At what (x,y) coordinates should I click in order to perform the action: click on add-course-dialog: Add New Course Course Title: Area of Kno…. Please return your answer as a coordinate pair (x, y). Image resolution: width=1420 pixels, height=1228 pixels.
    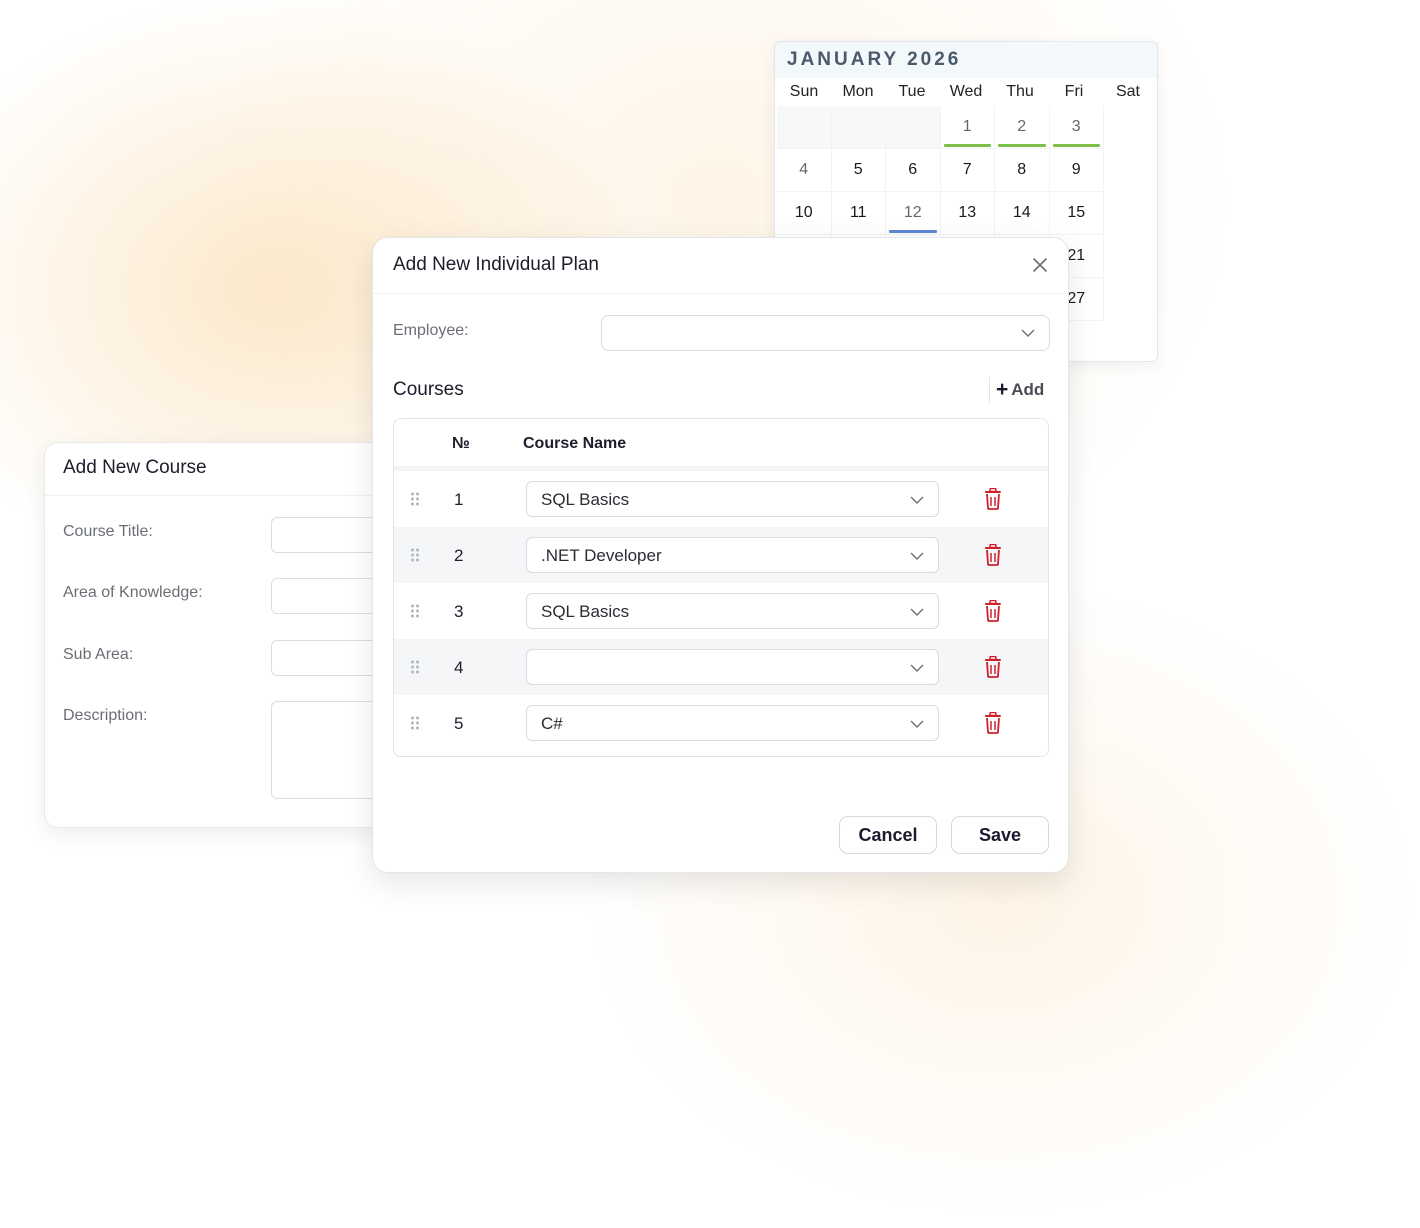
    Looking at the image, I should click on (224, 635).